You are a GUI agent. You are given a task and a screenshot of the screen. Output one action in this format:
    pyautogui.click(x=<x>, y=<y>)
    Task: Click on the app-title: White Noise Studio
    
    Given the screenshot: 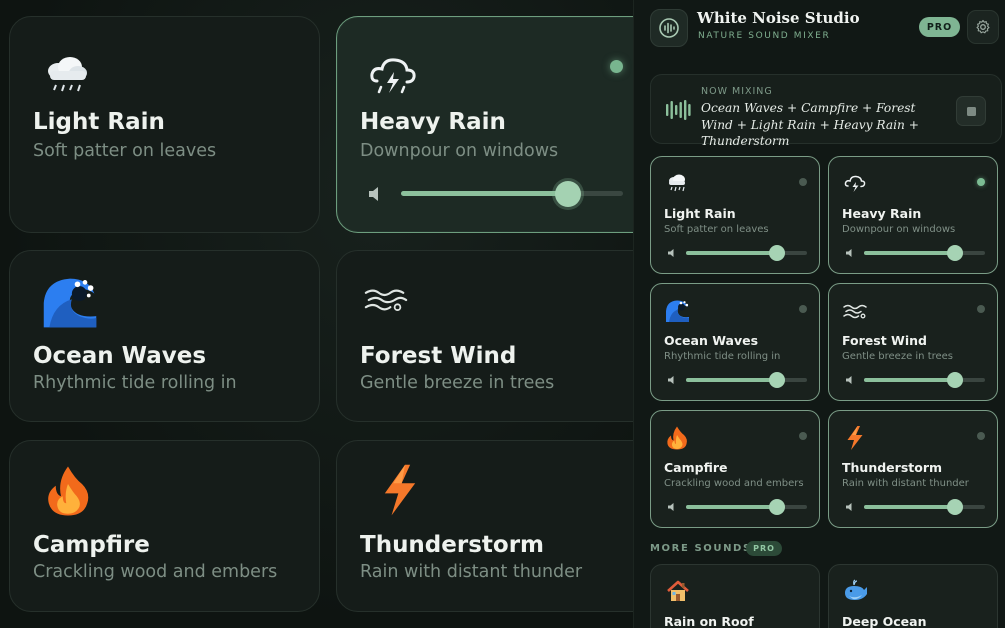 What is the action you would take?
    pyautogui.click(x=778, y=18)
    